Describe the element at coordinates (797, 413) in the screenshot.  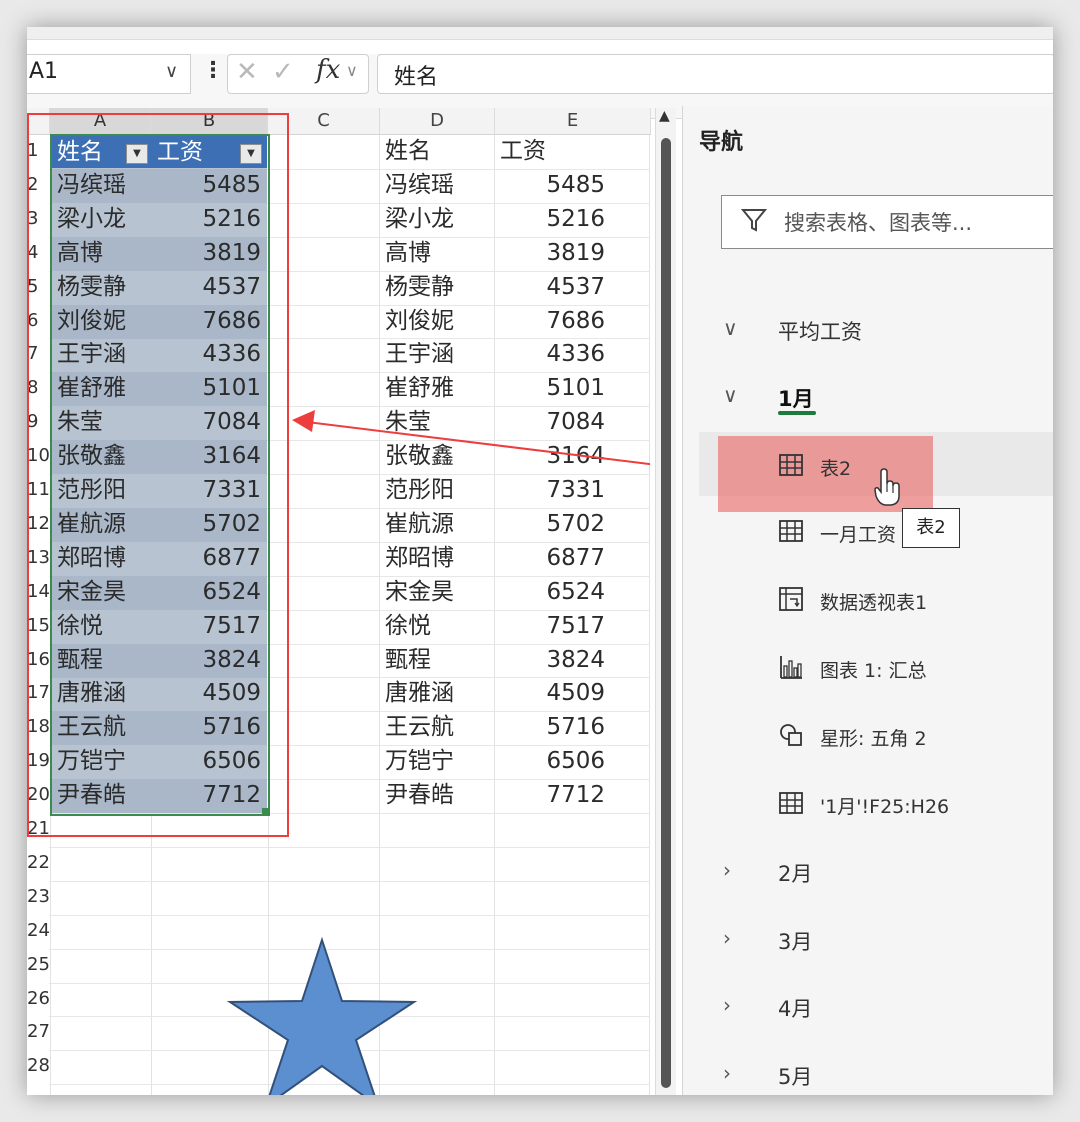
I see `active-group-underline` at that location.